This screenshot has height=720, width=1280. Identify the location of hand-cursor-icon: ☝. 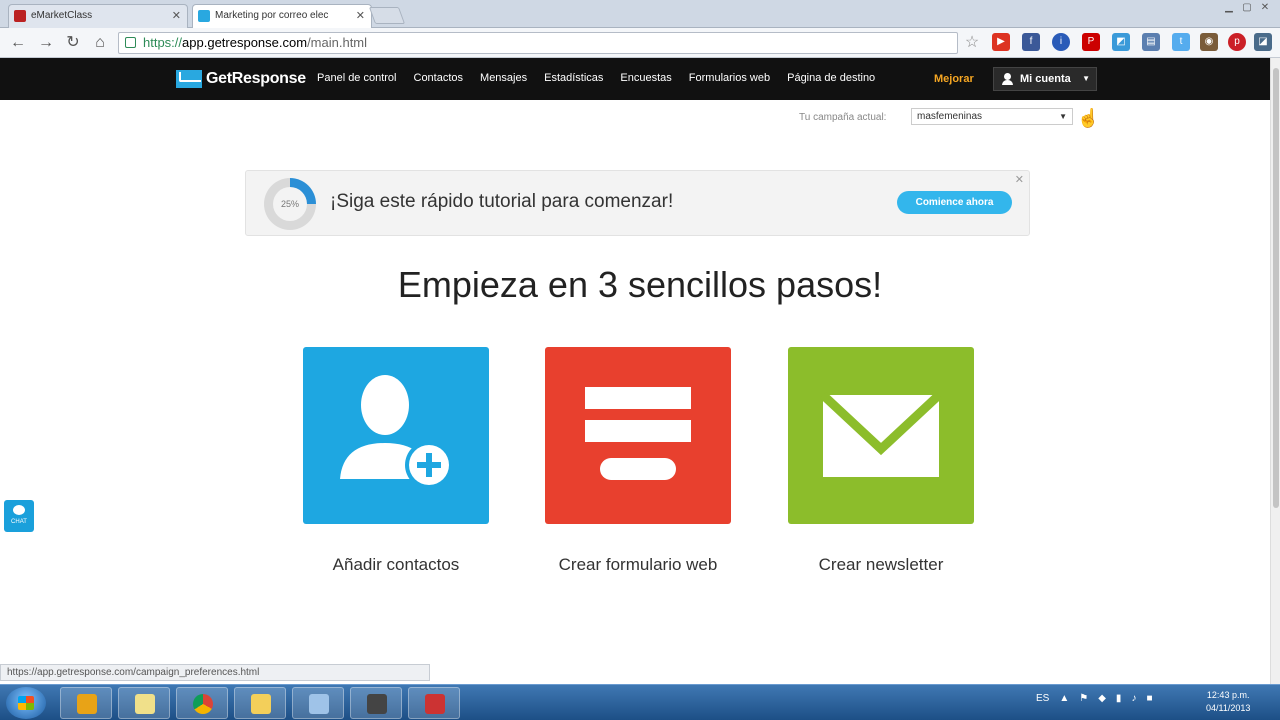
(1088, 118).